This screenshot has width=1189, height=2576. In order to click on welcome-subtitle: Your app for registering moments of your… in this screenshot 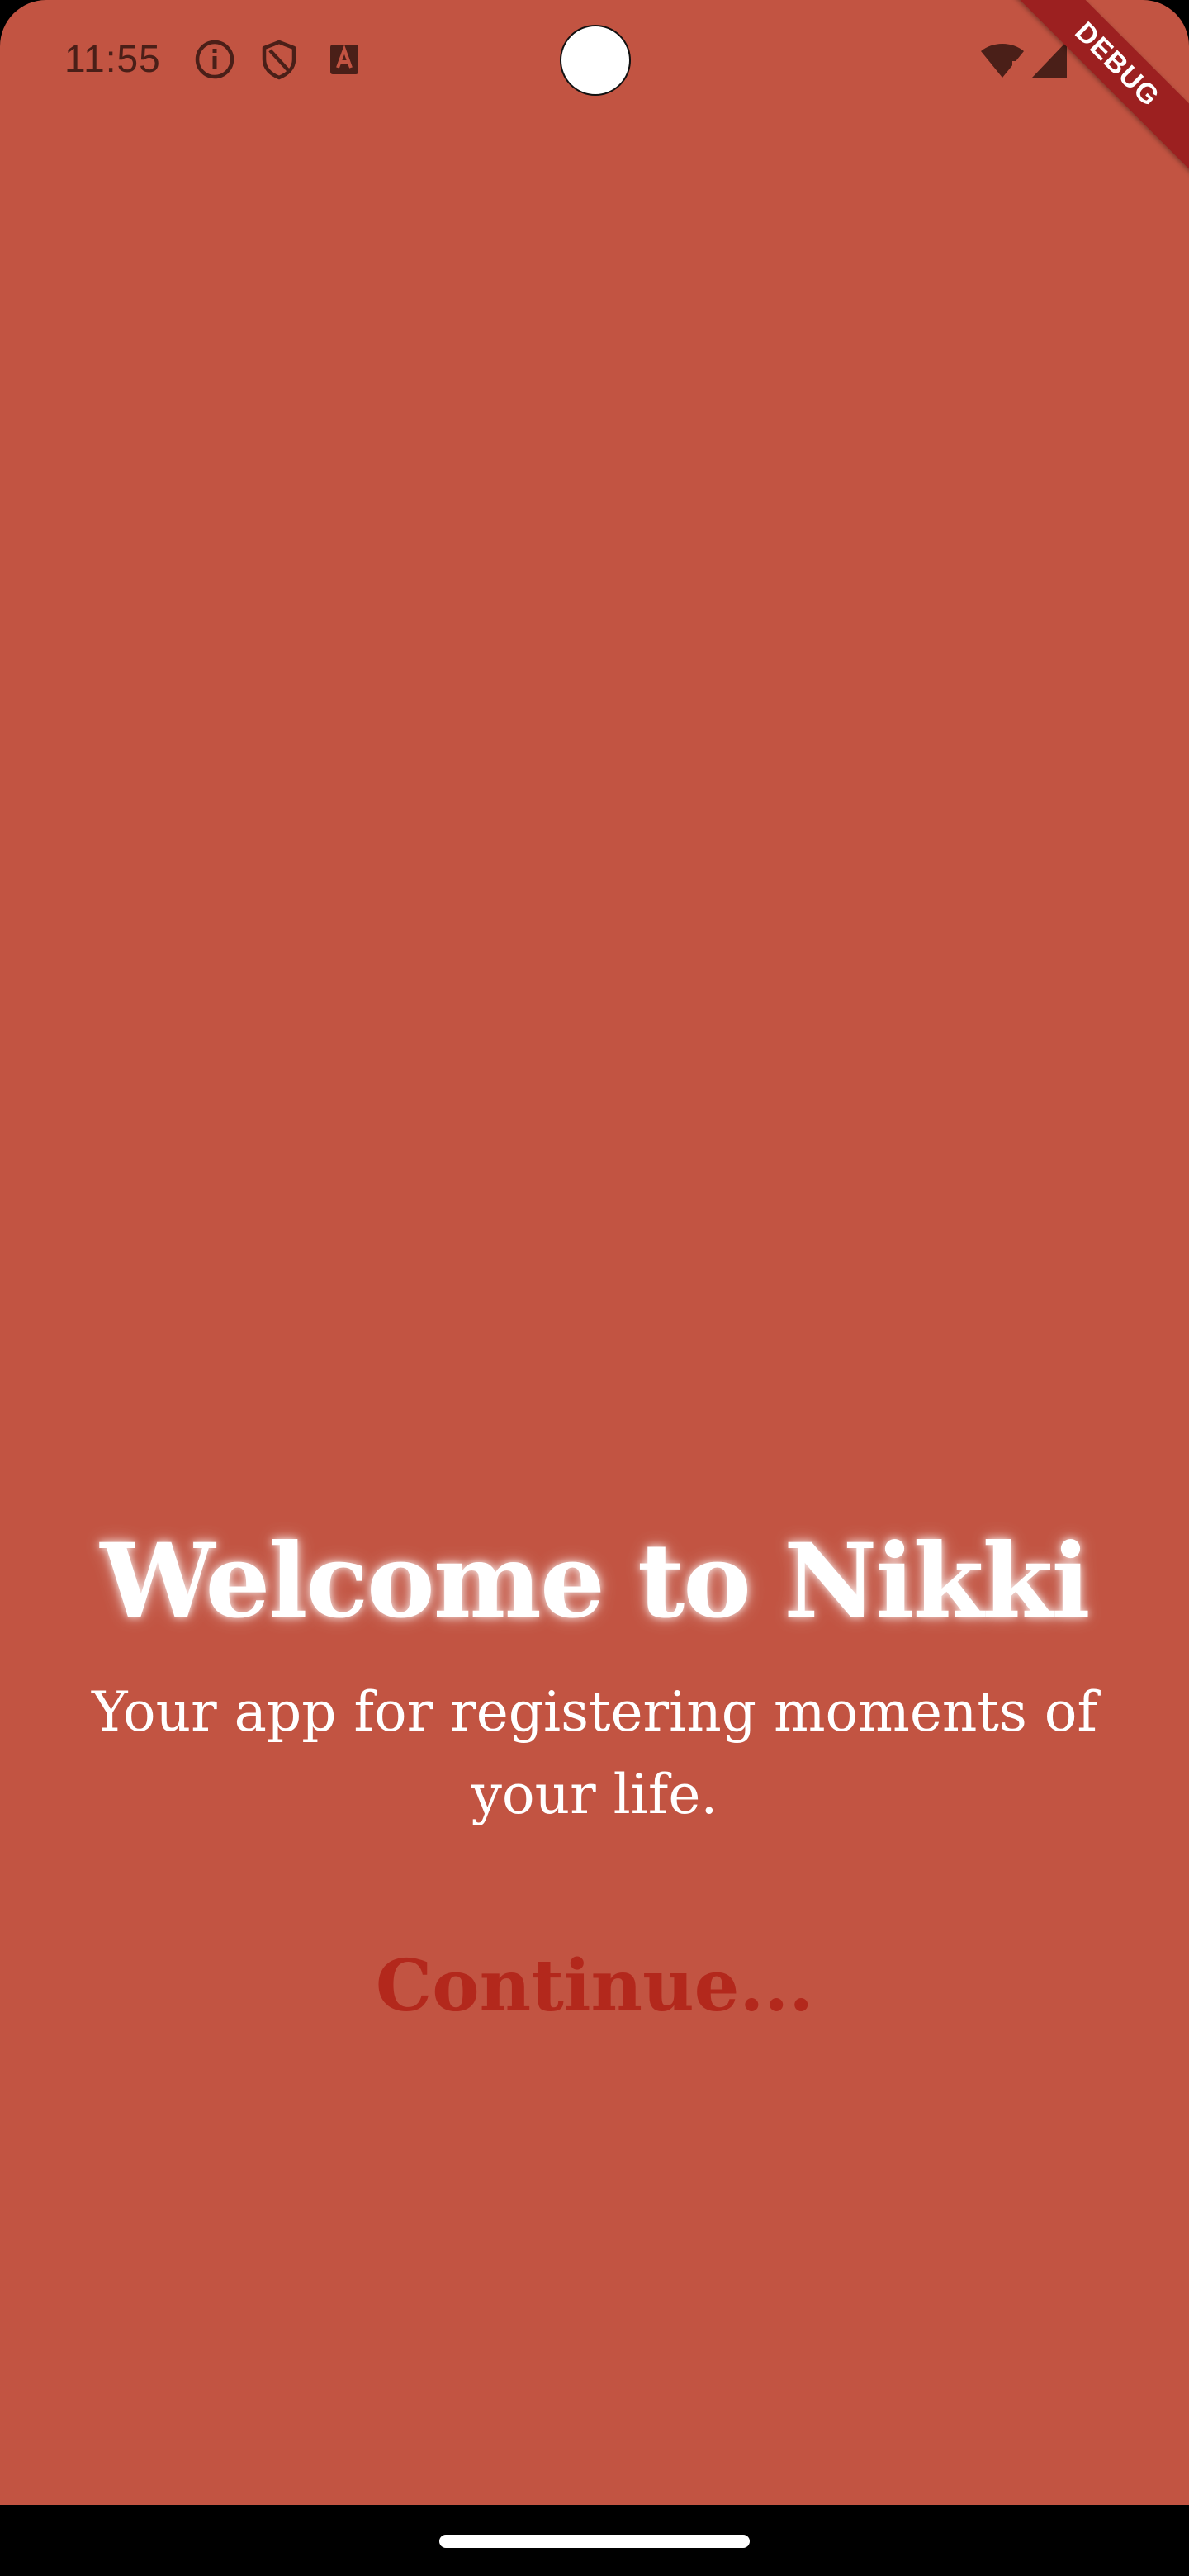, I will do `click(594, 1753)`.